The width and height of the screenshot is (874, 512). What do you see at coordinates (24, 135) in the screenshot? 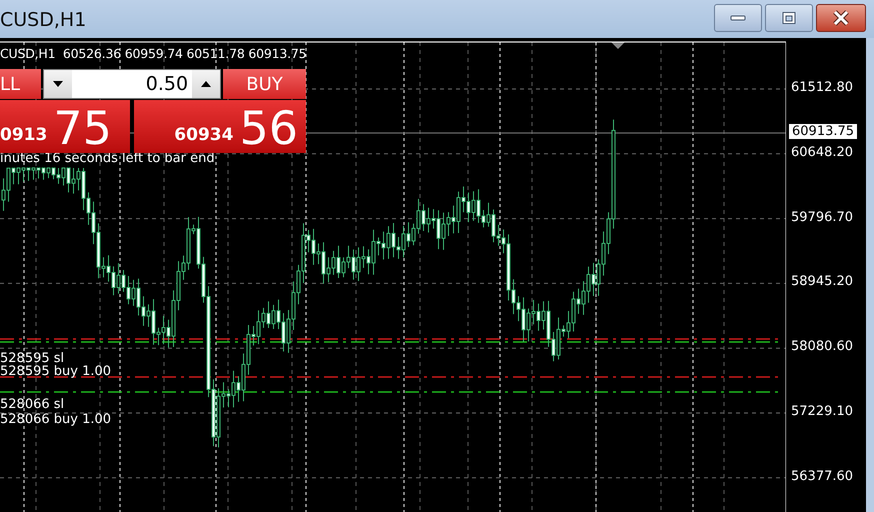
I see `price-prefix: 0913` at bounding box center [24, 135].